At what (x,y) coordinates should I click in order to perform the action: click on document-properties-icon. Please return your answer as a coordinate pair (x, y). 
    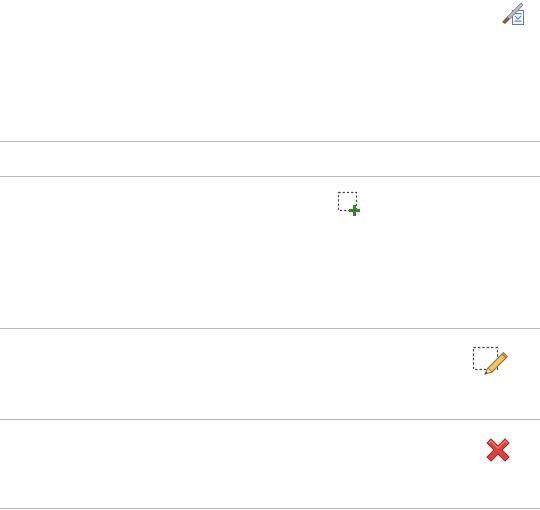
    Looking at the image, I should click on (513, 13).